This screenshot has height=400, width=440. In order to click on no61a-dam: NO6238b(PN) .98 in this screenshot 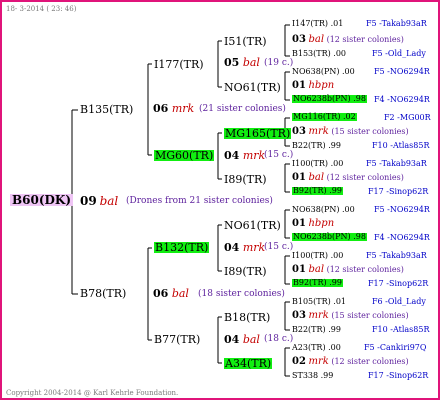, I will do `click(329, 99)`.